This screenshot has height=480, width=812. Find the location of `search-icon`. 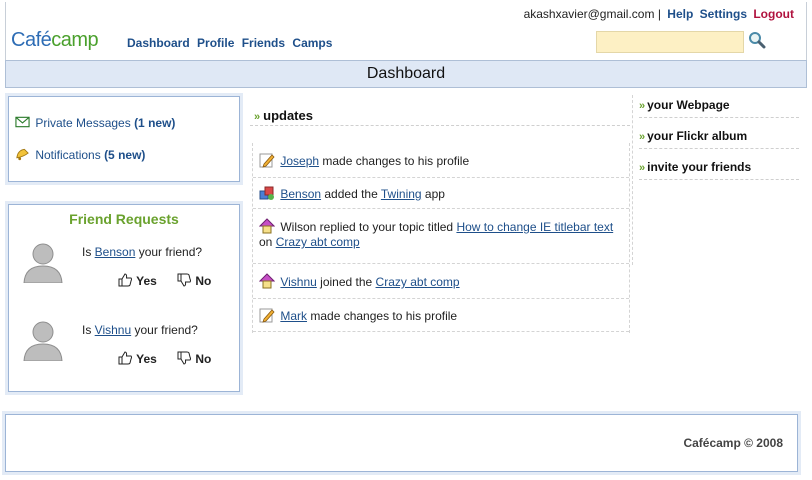

search-icon is located at coordinates (757, 40).